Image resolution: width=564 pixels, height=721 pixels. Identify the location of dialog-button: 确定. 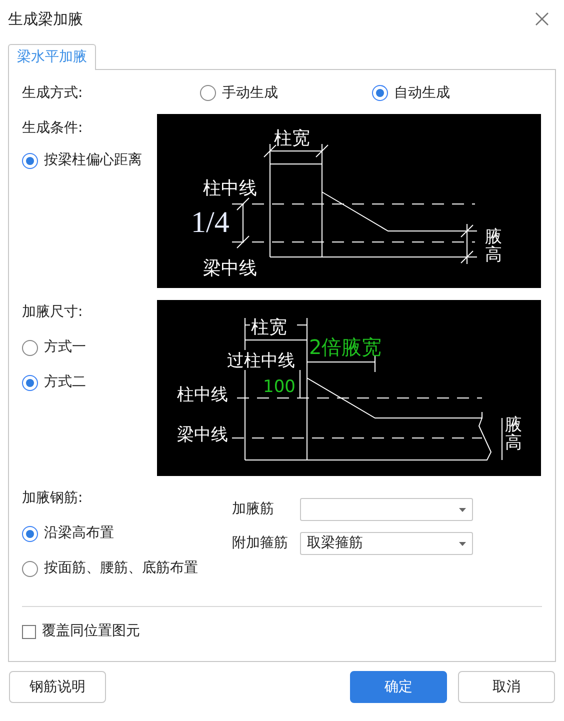
(398, 687).